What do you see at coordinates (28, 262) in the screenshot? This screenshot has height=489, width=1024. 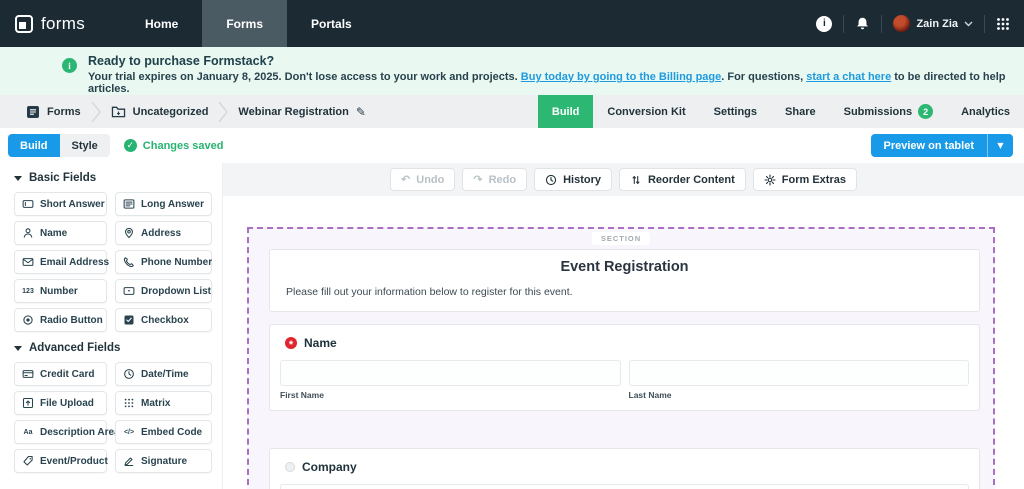 I see `email-icon` at bounding box center [28, 262].